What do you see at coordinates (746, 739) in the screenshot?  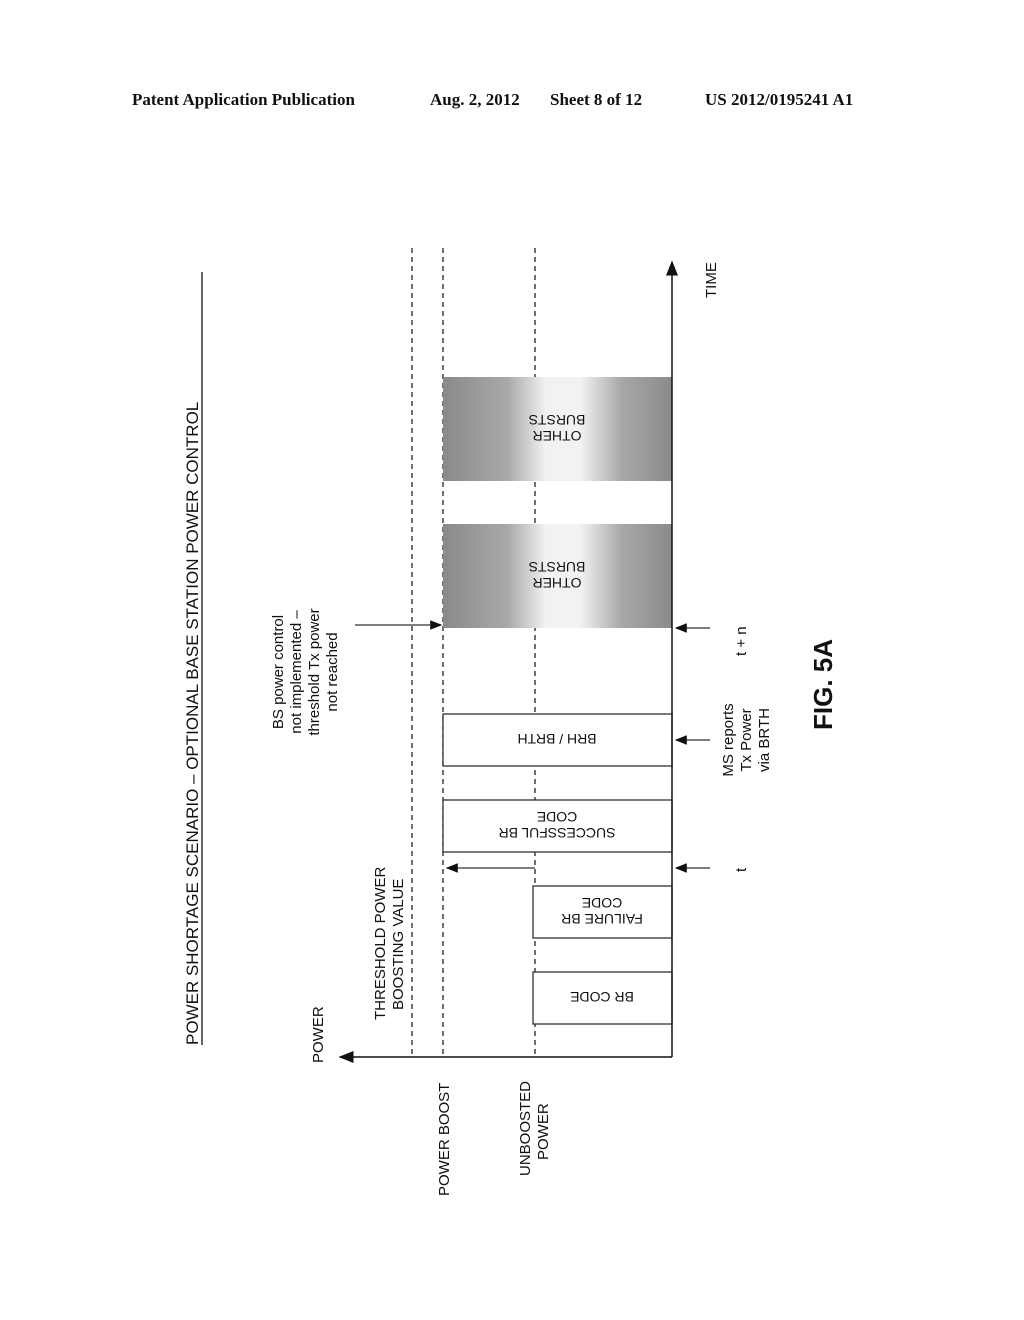 I see `ms-reports-line2: Tx Power` at bounding box center [746, 739].